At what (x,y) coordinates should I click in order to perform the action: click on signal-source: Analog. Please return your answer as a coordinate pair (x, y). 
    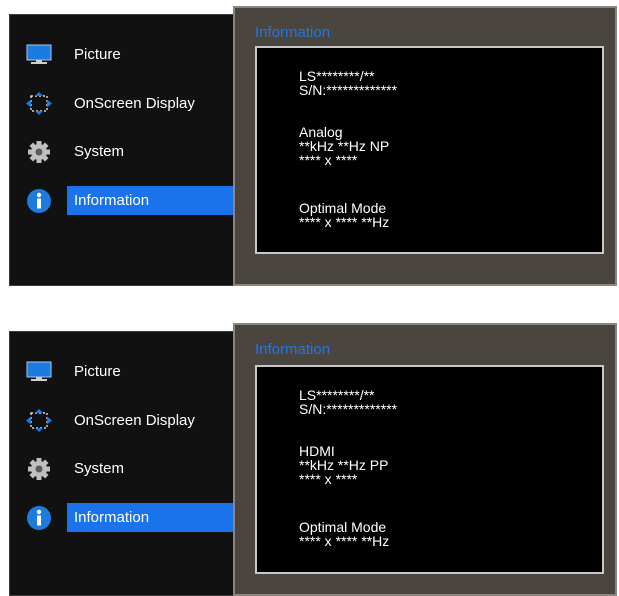
    Looking at the image, I should click on (321, 132).